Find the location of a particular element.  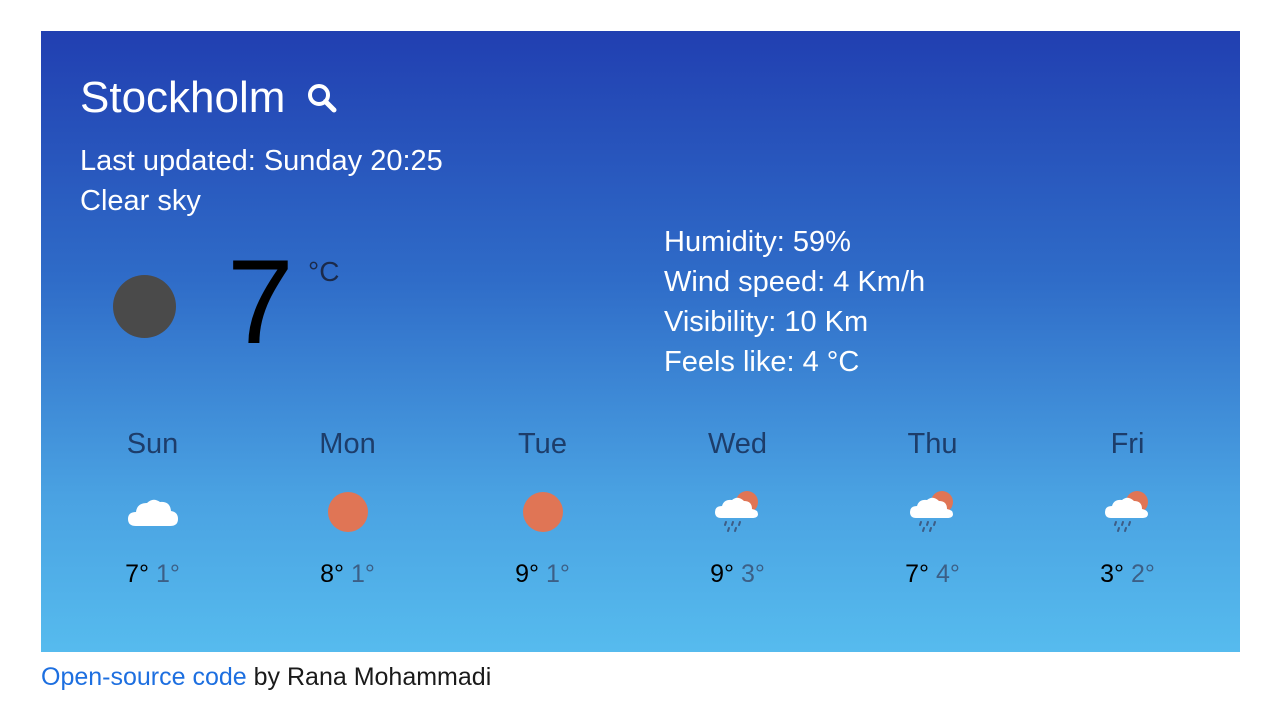

forecast-day-name: Wed is located at coordinates (737, 444).